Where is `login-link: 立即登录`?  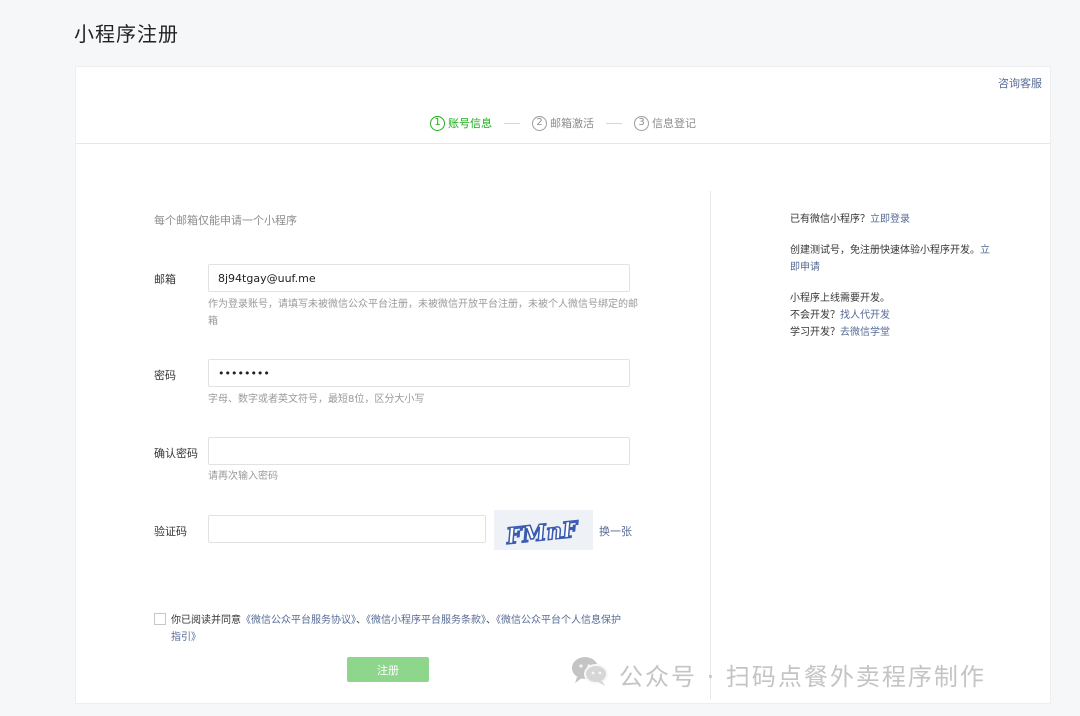
login-link: 立即登录 is located at coordinates (890, 219).